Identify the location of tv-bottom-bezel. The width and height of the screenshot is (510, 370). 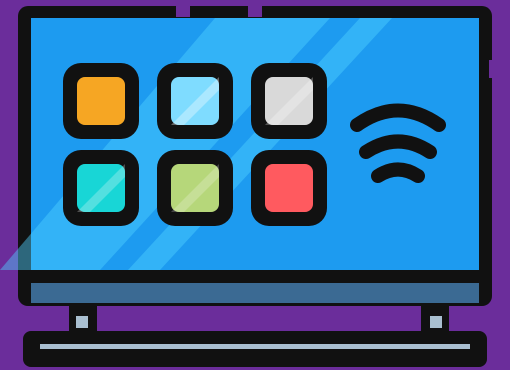
(255, 293).